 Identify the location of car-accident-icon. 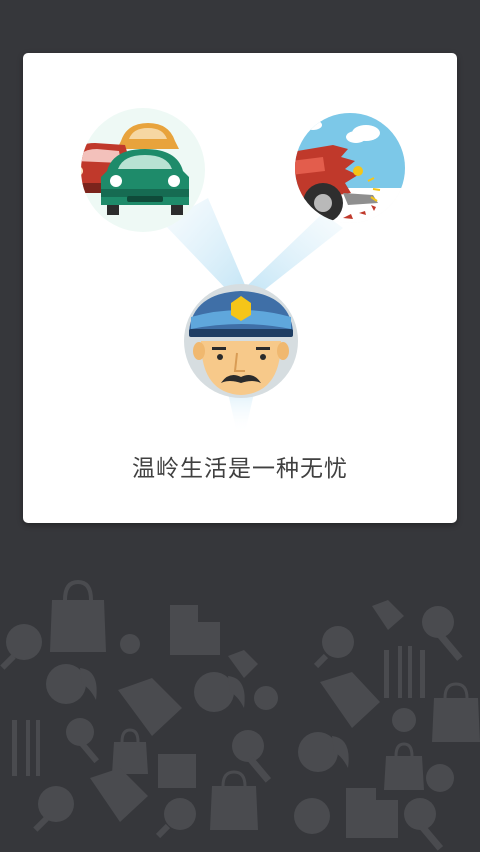
(350, 168).